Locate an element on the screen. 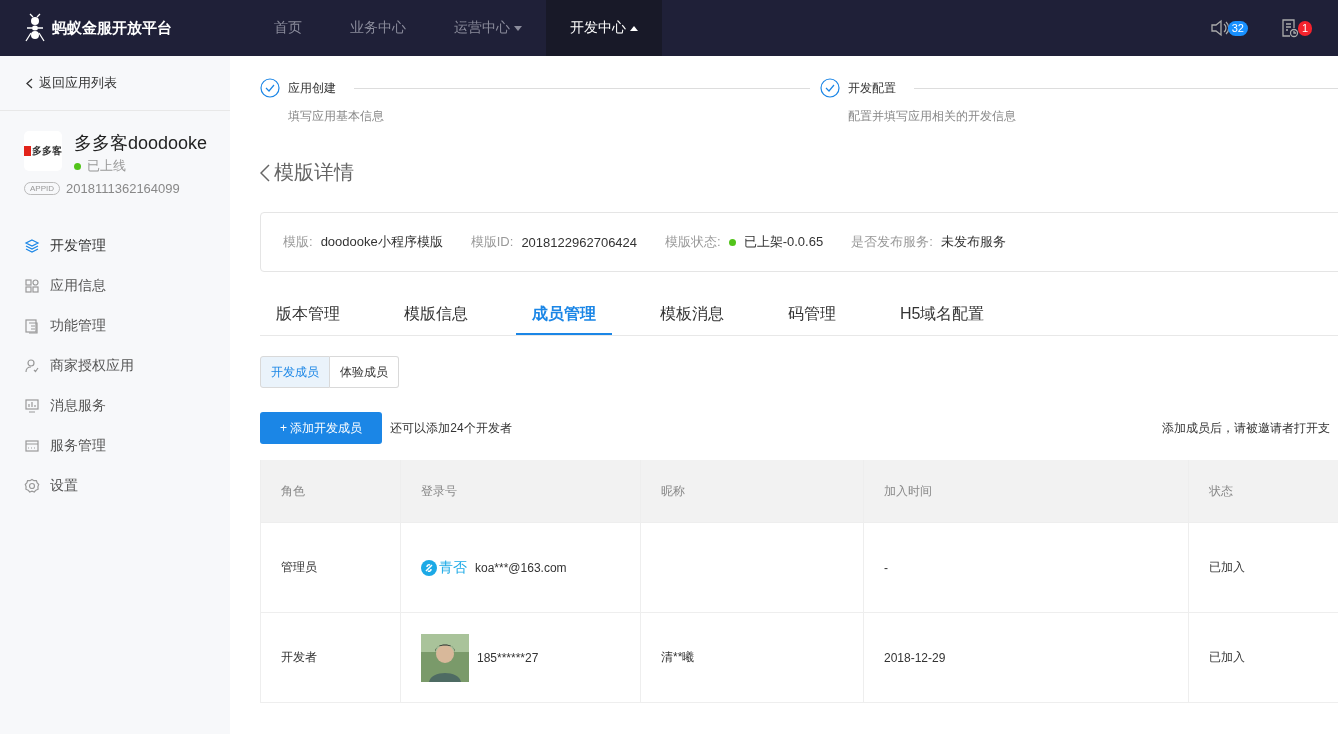 The height and width of the screenshot is (734, 1338). ant-logo-icon is located at coordinates (35, 28).